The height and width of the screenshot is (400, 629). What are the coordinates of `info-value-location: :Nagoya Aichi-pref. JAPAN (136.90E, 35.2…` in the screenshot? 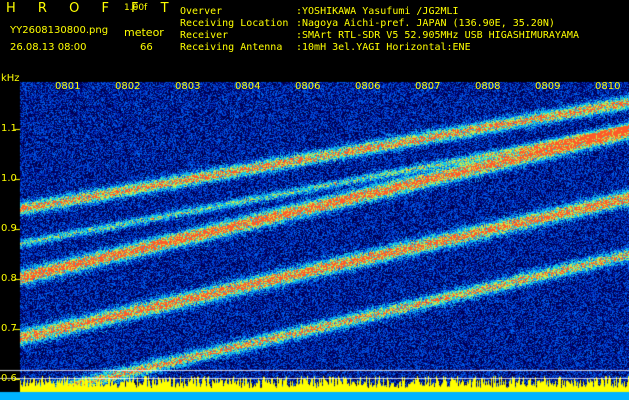 It's located at (425, 23).